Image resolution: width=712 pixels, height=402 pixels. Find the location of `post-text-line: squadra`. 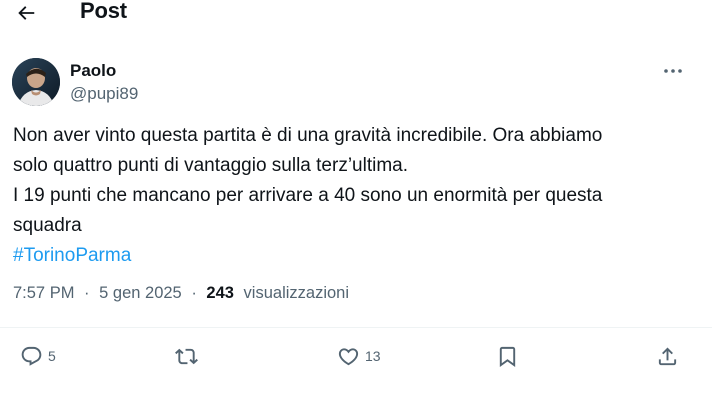

post-text-line: squadra is located at coordinates (47, 225).